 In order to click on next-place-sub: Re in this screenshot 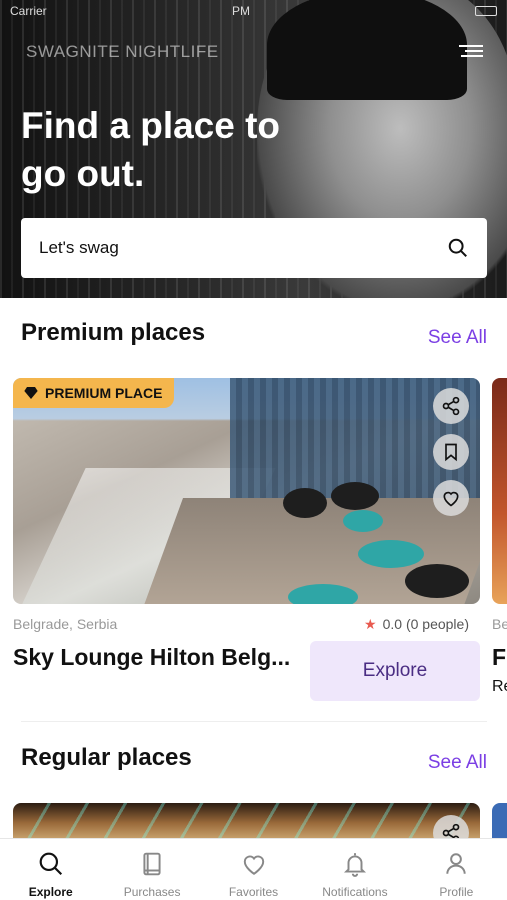, I will do `click(499, 686)`.